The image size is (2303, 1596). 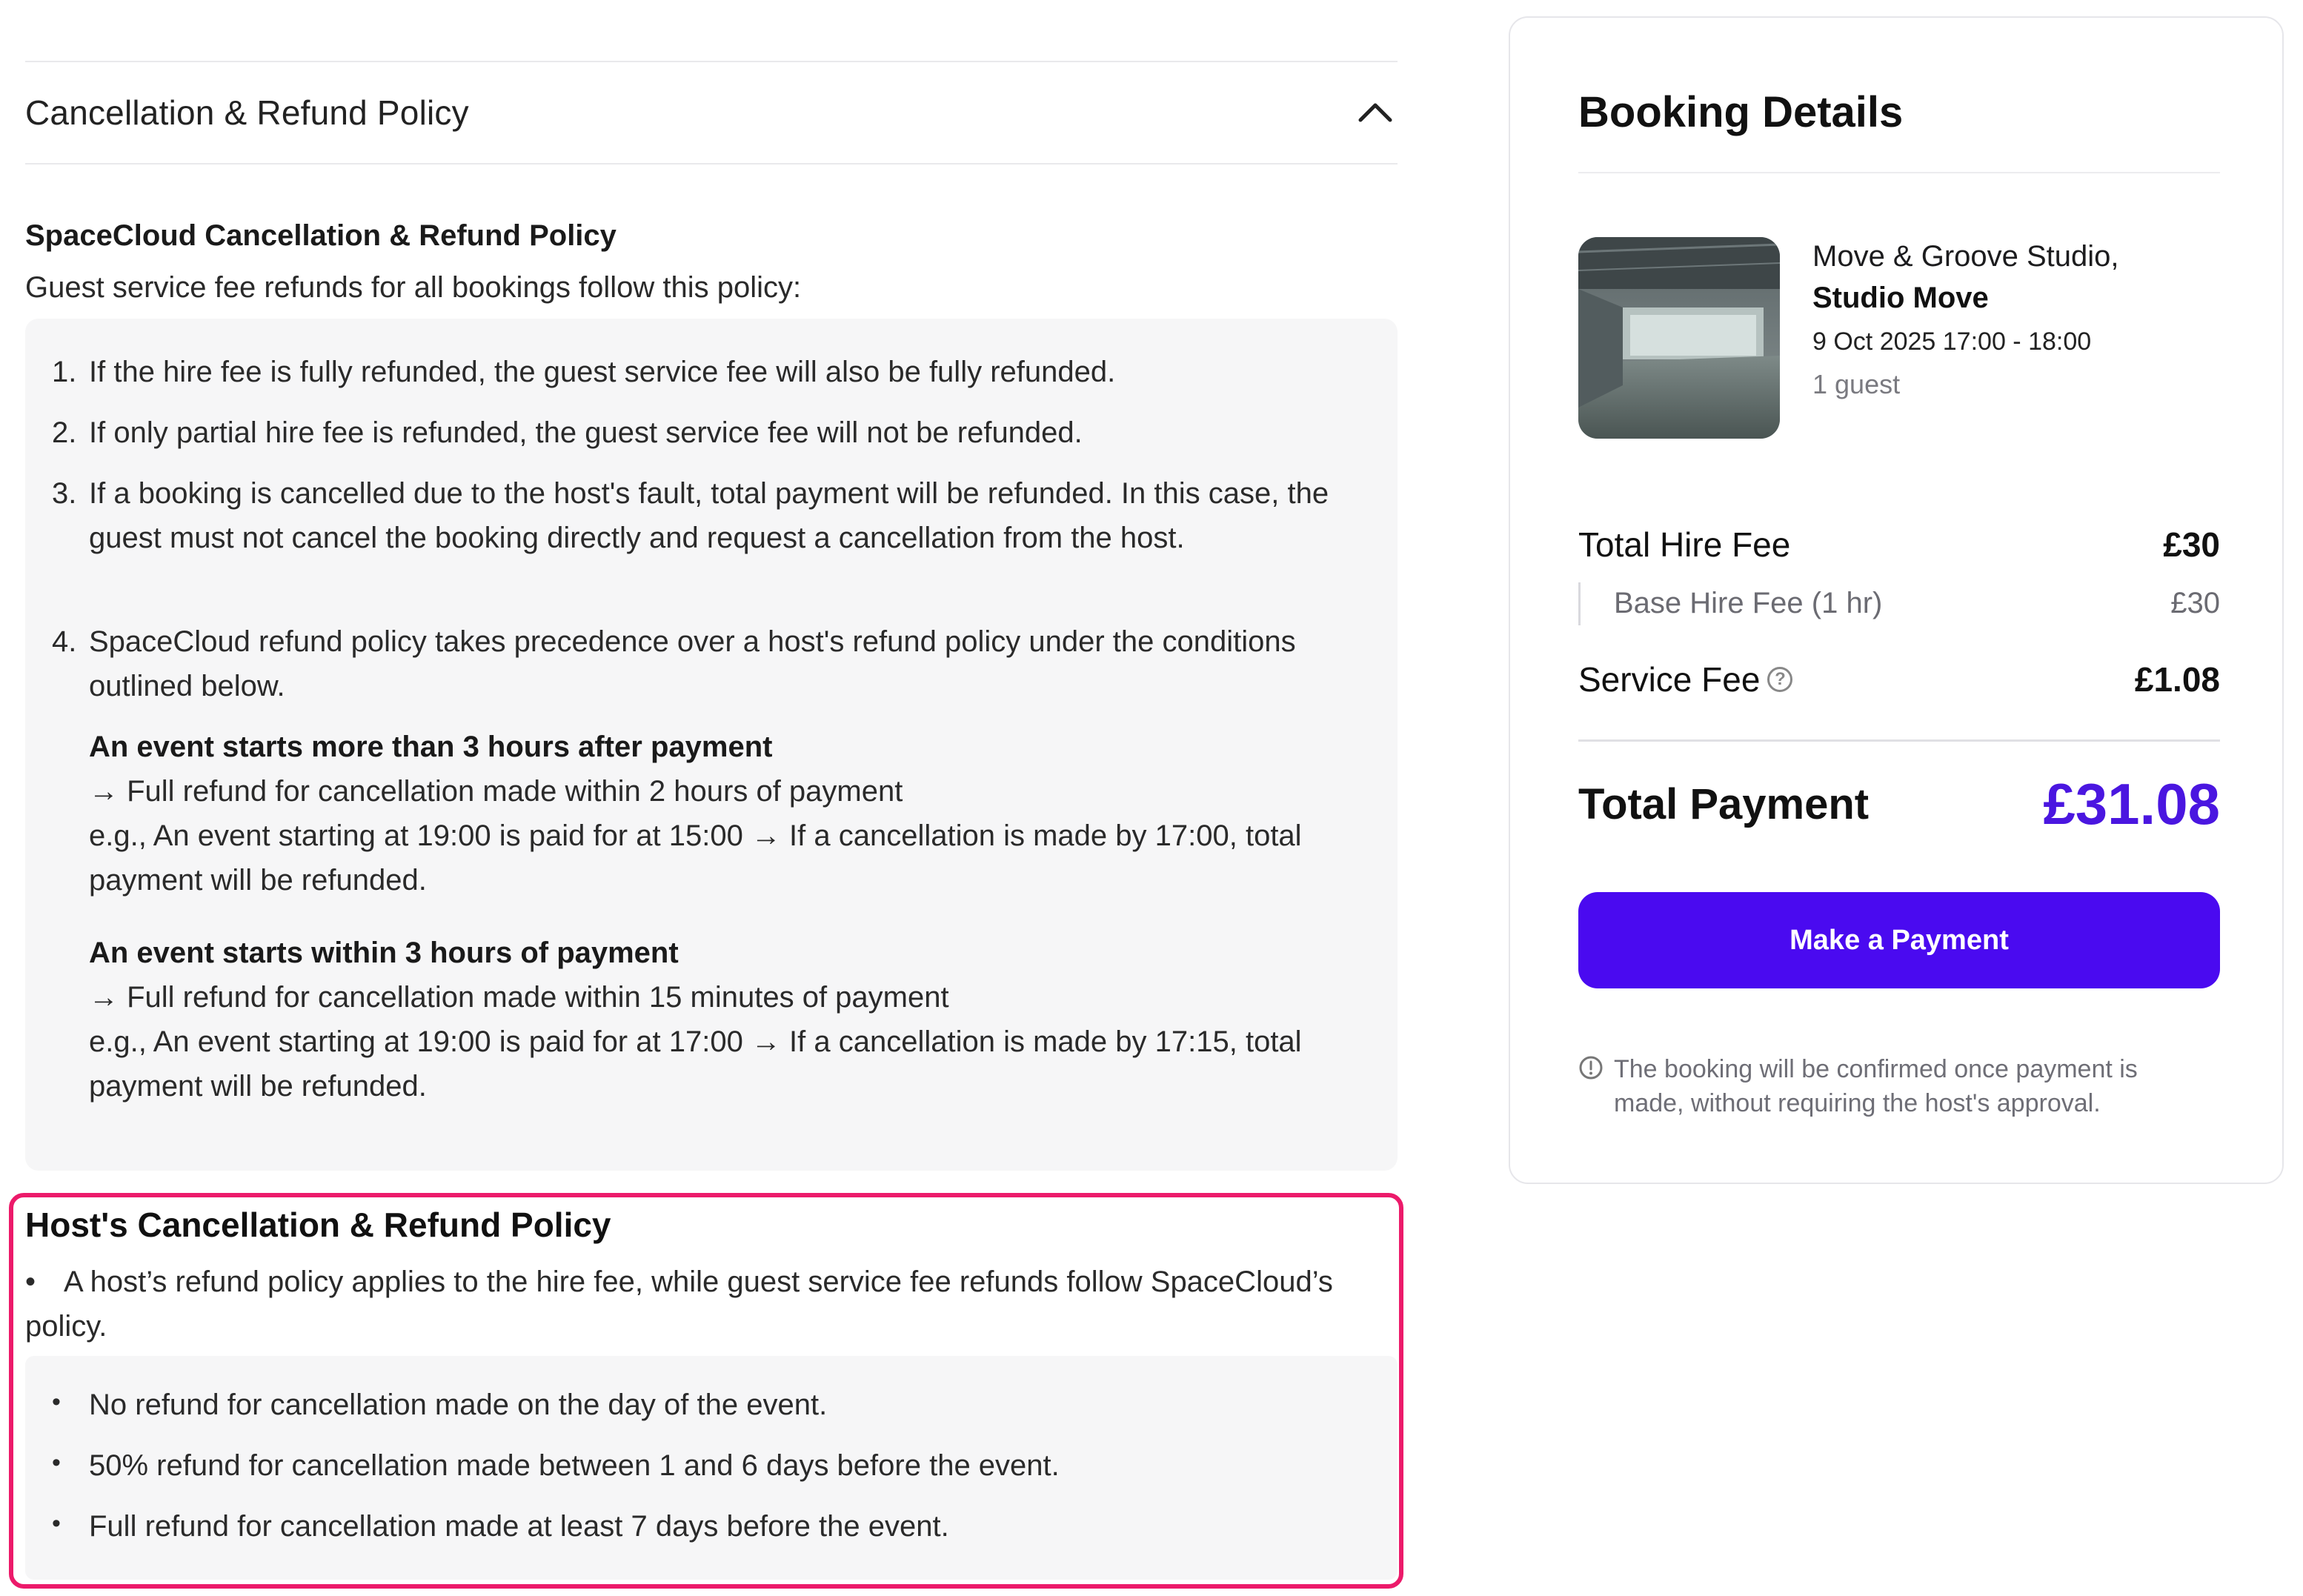 I want to click on studio-photo-image, so click(x=1679, y=338).